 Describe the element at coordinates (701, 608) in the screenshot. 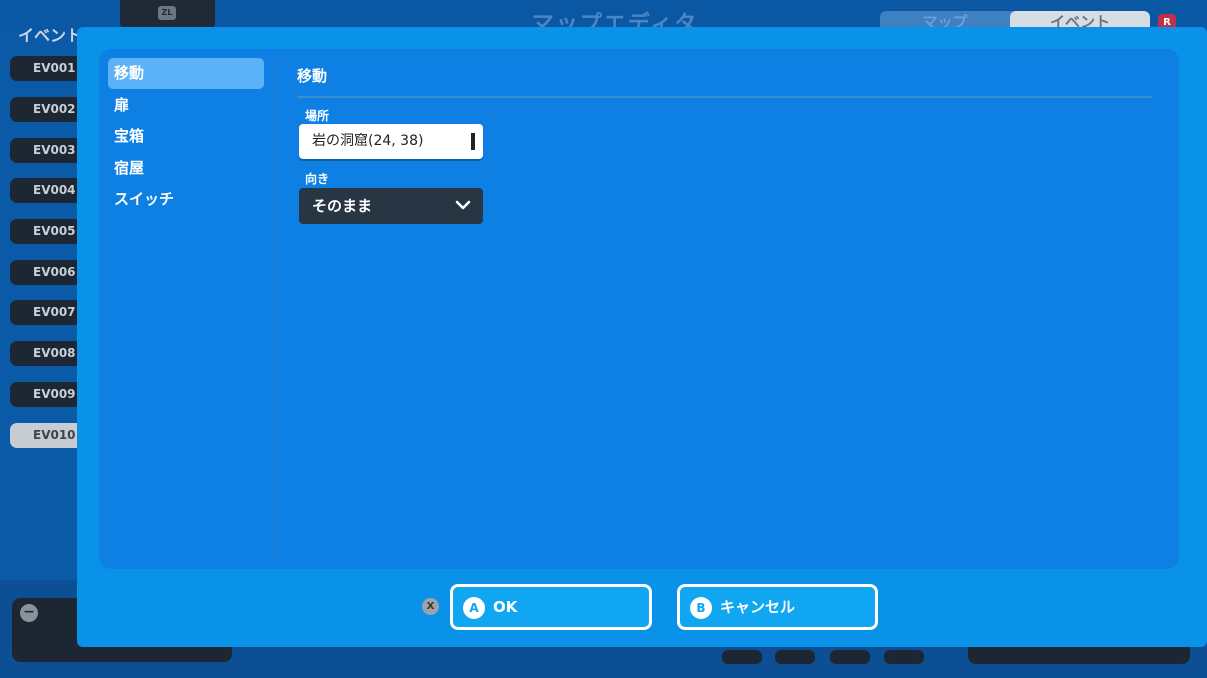

I see `b-button-icon: B` at that location.